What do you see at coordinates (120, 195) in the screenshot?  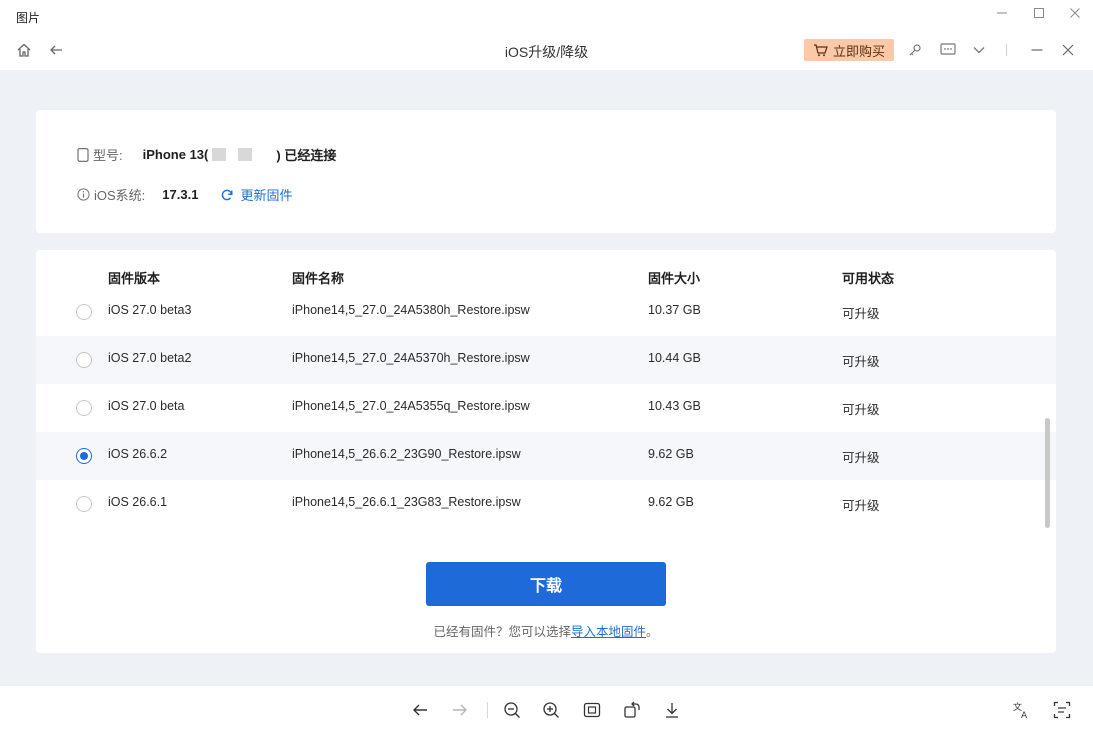 I see `ios-label: iOS系统:` at bounding box center [120, 195].